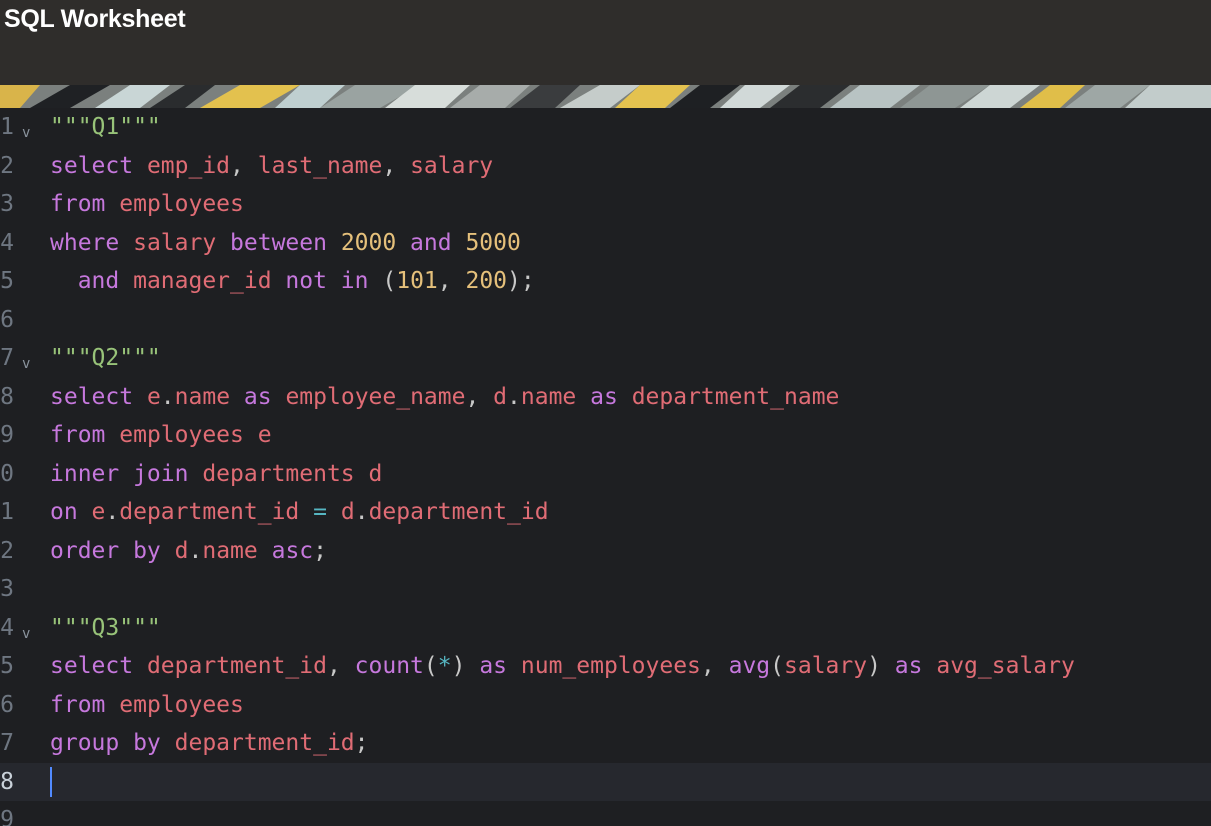  What do you see at coordinates (605, 358) in the screenshot?
I see `code-line: 7 v """Q2"""` at bounding box center [605, 358].